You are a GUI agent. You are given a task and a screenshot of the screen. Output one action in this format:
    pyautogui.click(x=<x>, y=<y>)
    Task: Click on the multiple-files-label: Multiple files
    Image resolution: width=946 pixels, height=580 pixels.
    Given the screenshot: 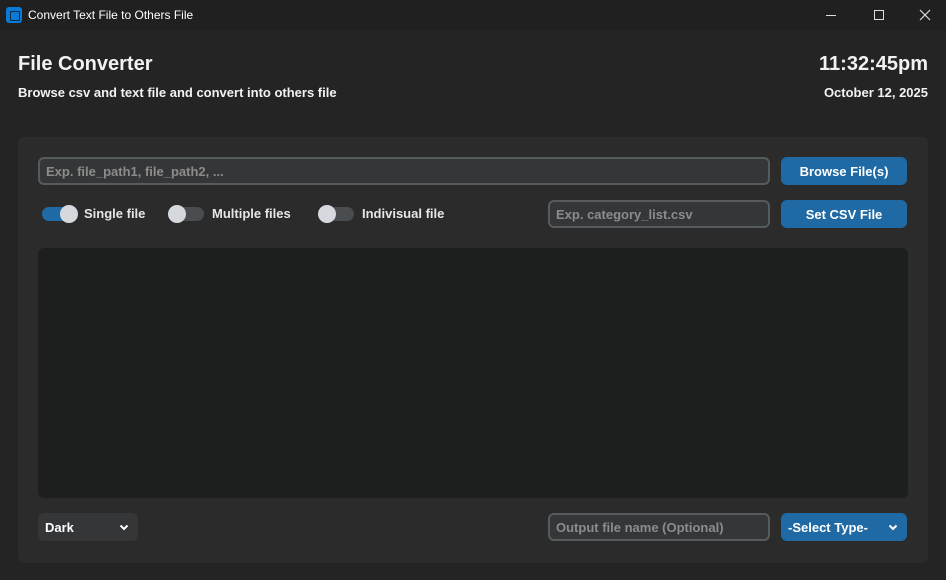 What is the action you would take?
    pyautogui.click(x=251, y=213)
    